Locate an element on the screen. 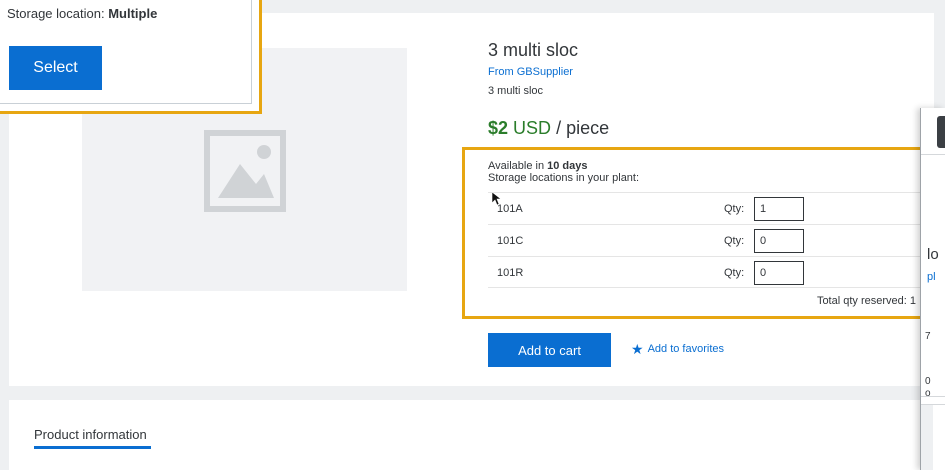 The image size is (945, 470). storage-location-value: Multiple is located at coordinates (133, 13).